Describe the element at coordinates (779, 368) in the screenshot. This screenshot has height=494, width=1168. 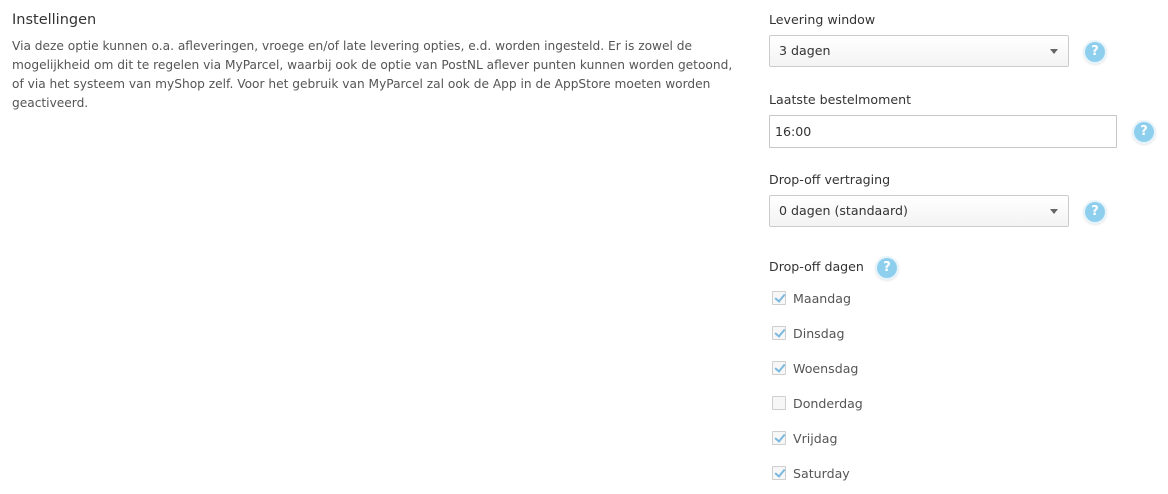
I see `checkbox-woensdag` at that location.